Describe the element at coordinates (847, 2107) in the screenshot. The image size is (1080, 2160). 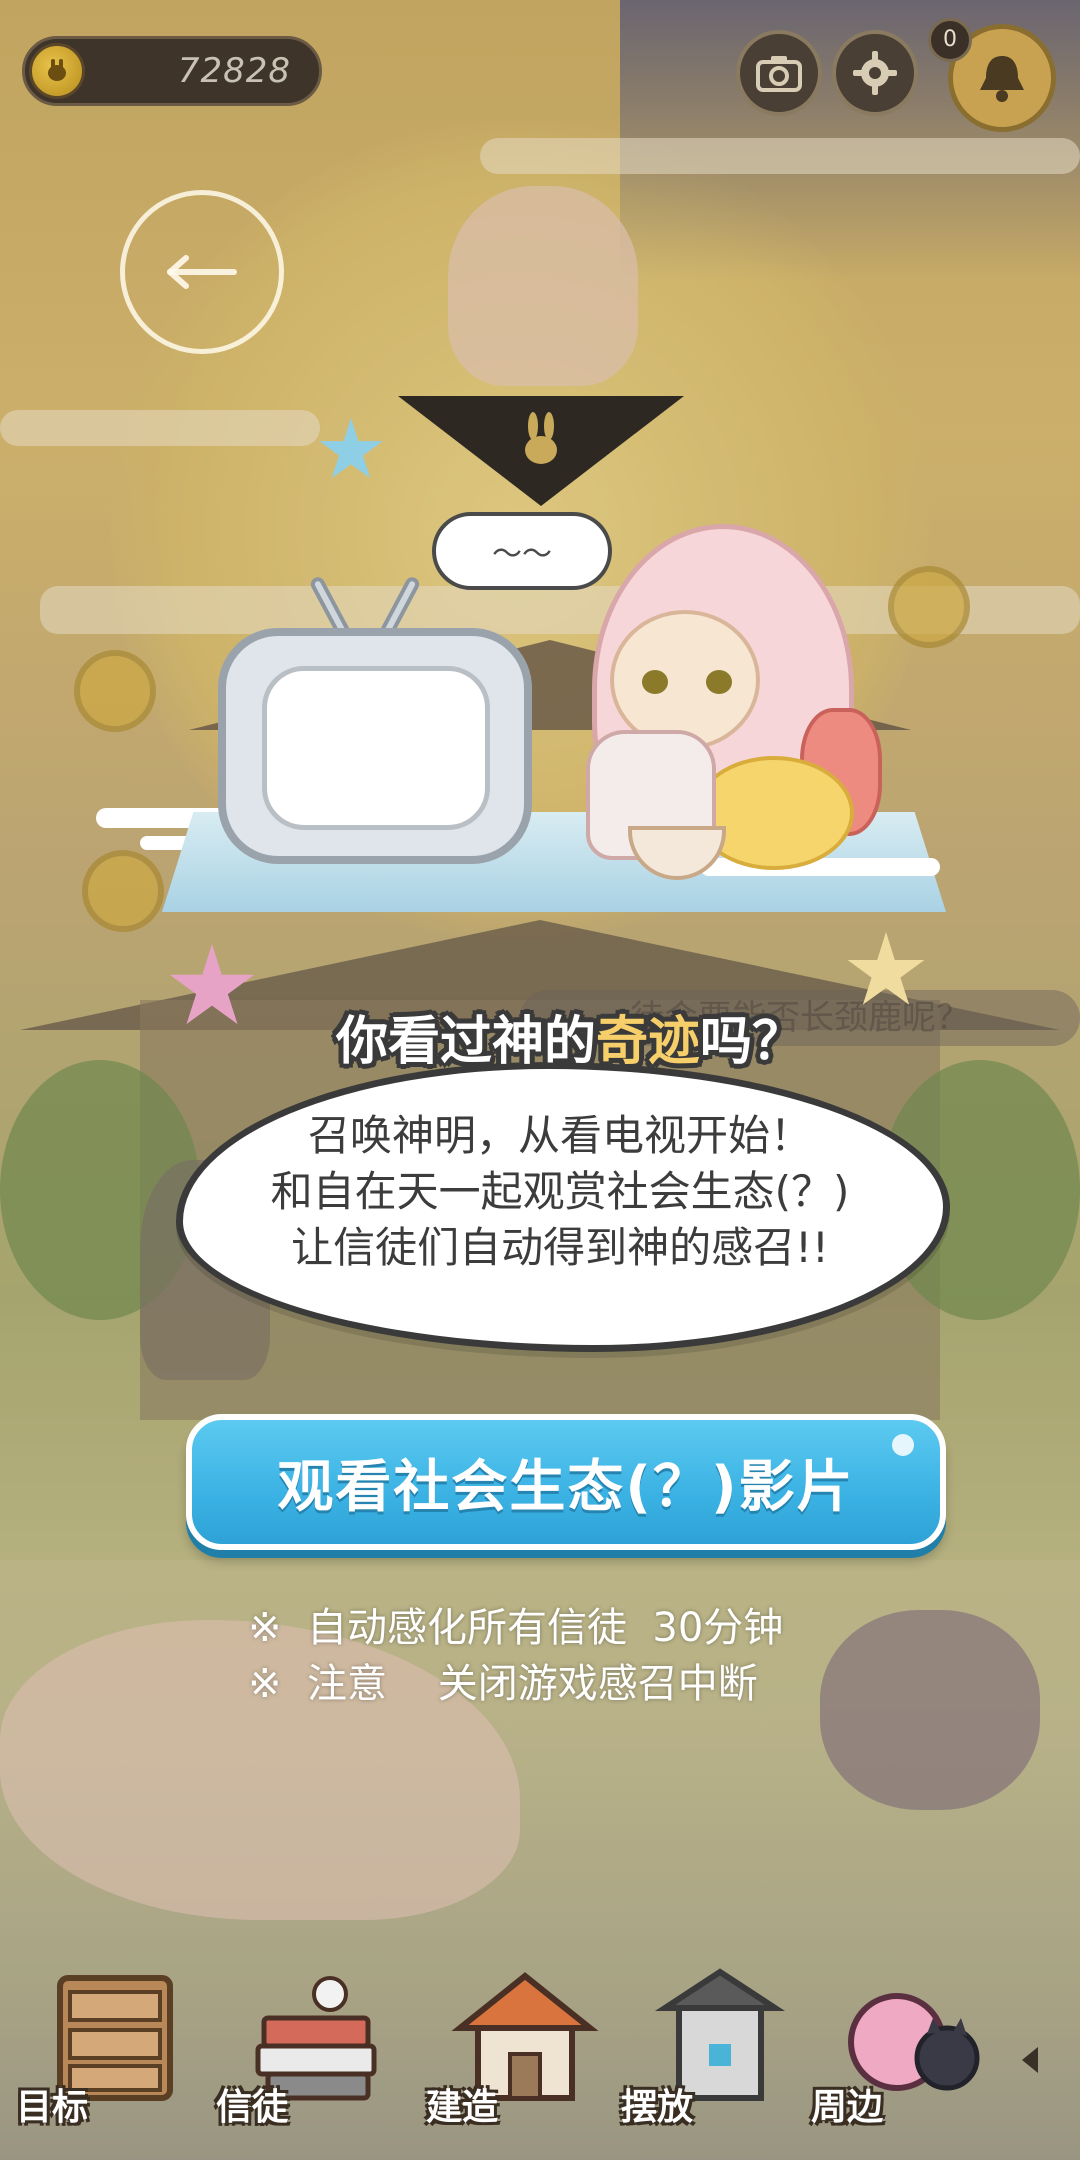
I see `nav-label: 周边` at that location.